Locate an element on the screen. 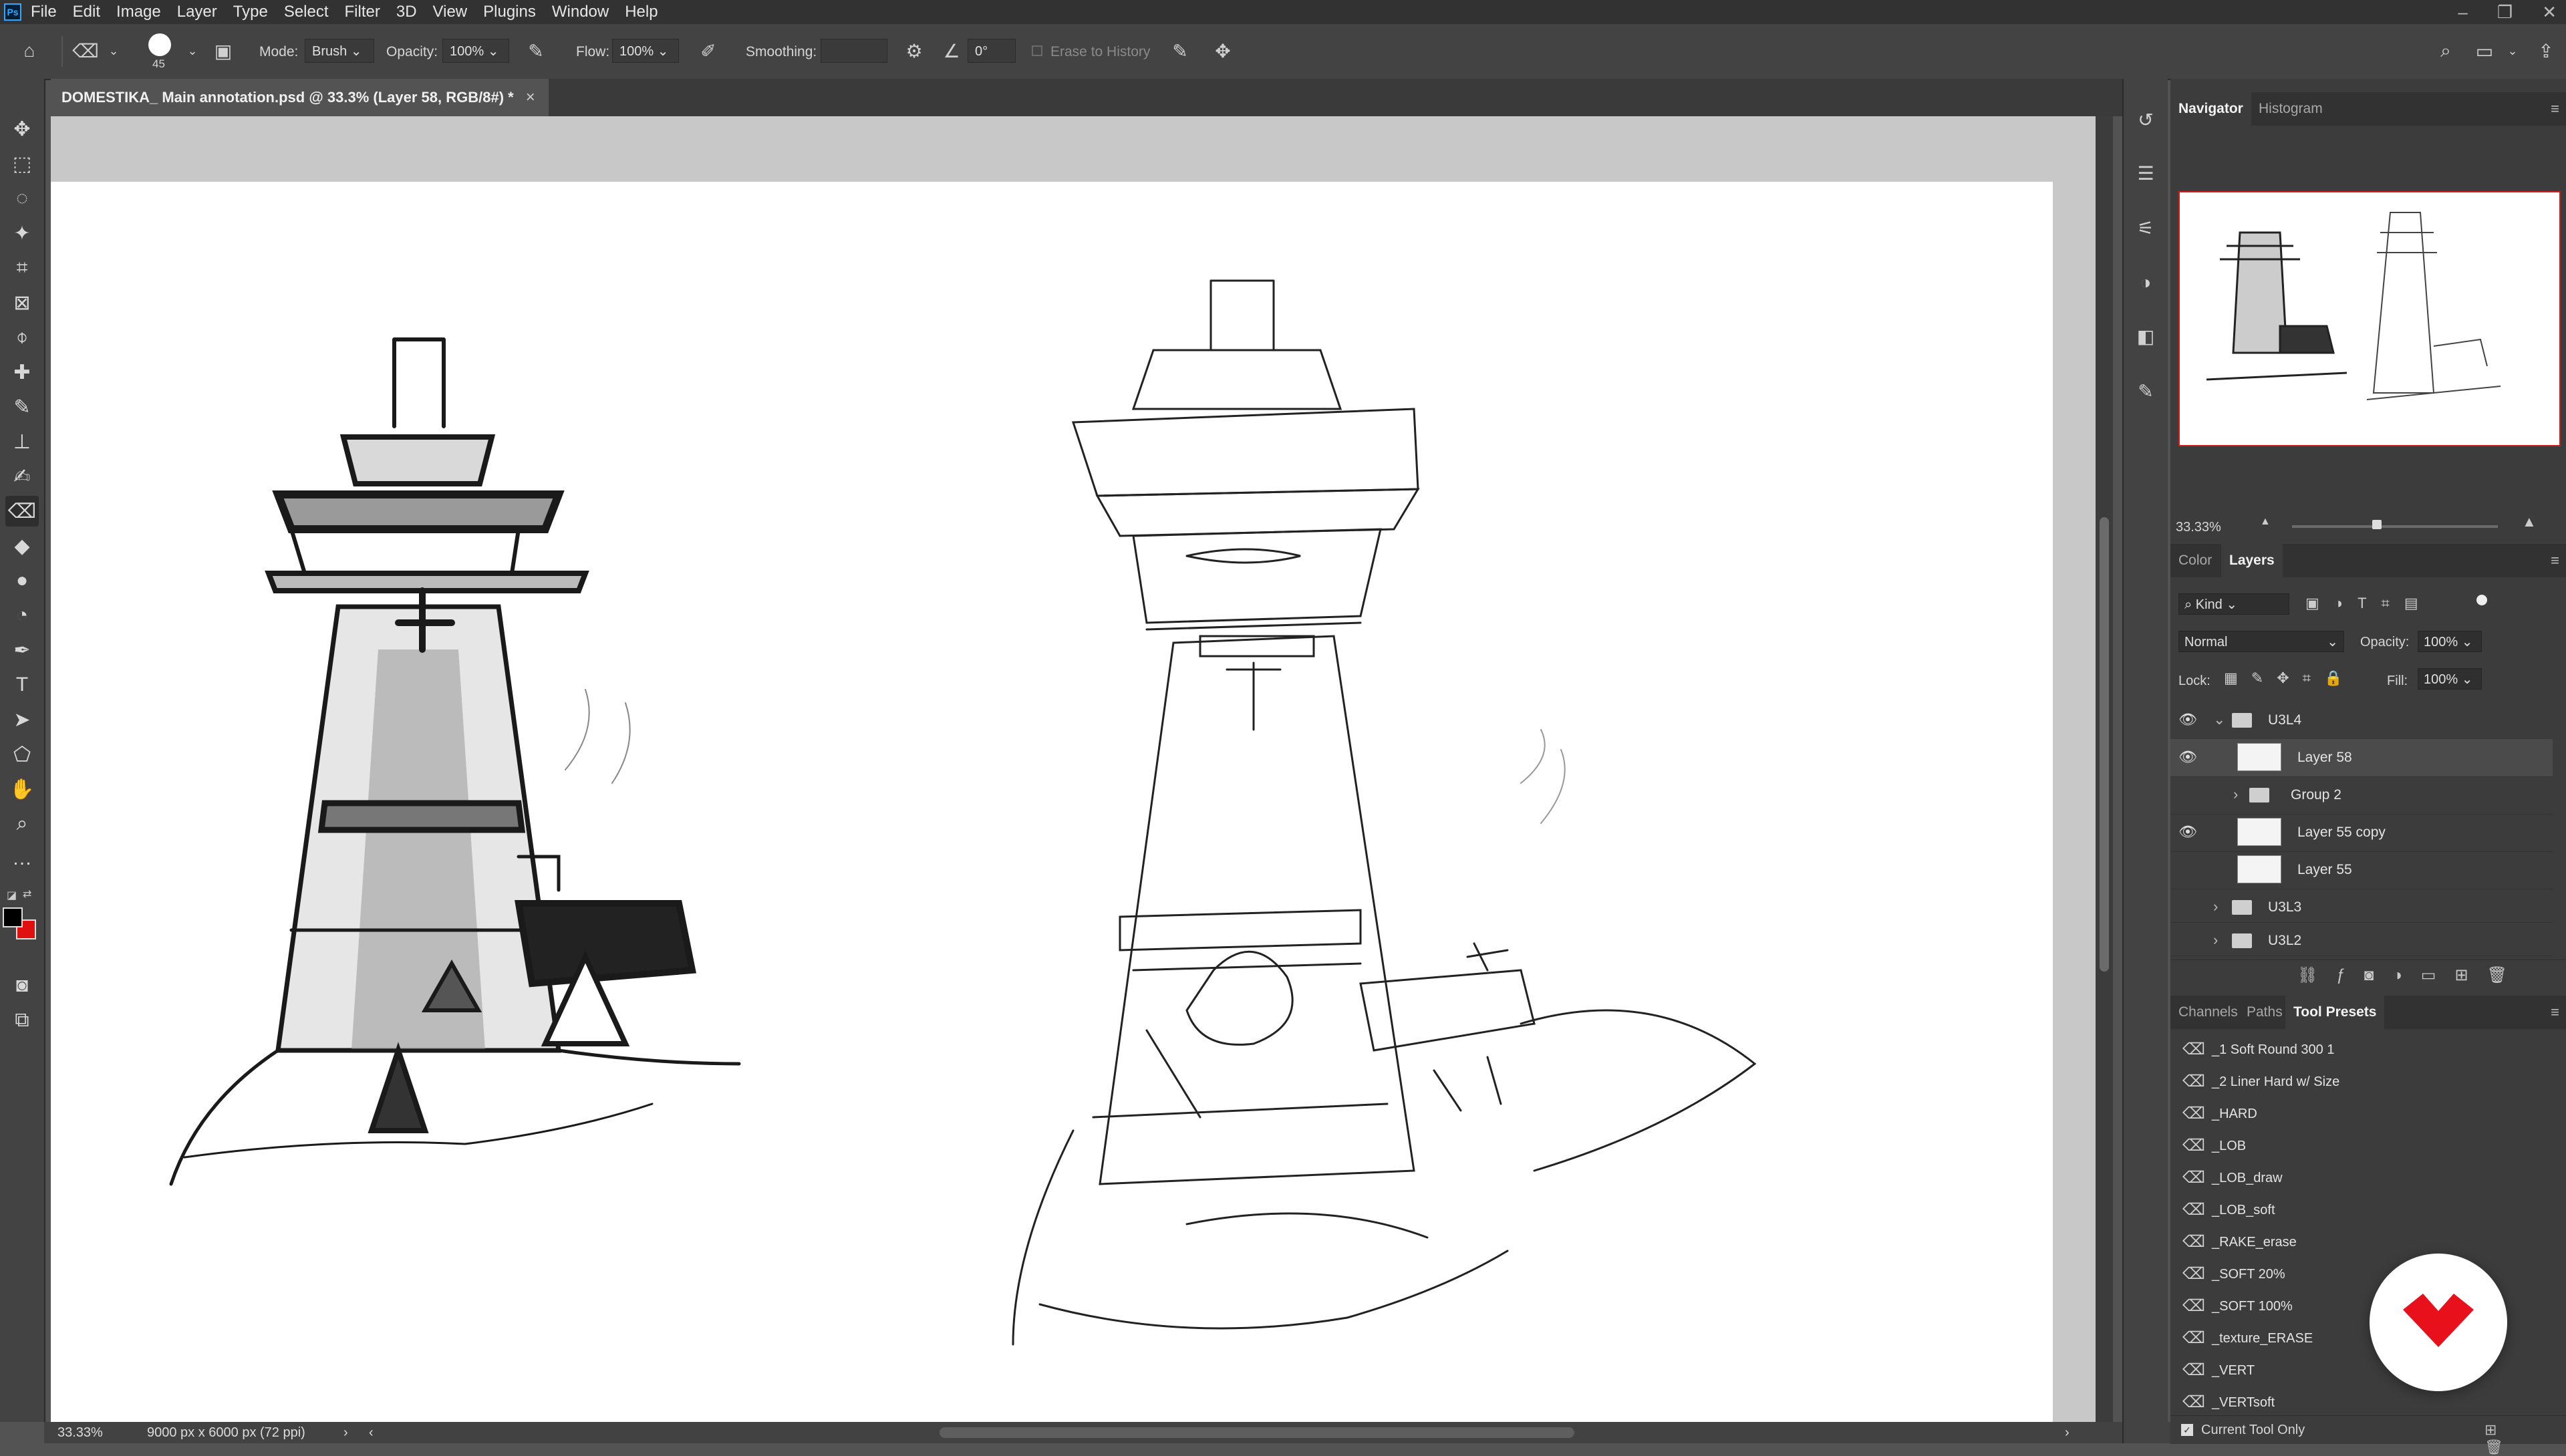 This screenshot has width=2566, height=1456. tab-channels: Channels is located at coordinates (2208, 1013).